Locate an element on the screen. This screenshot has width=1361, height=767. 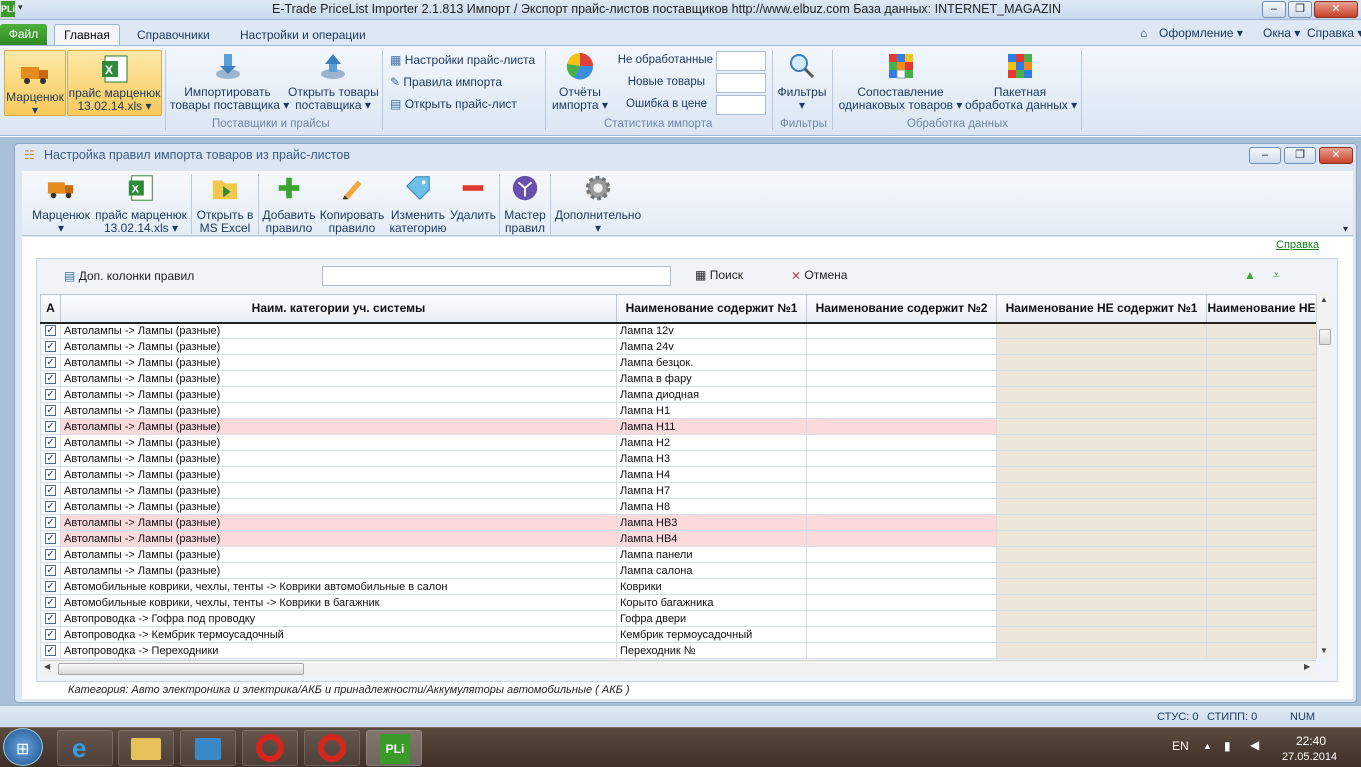
more-button: Дополнительно ▾ is located at coordinates (598, 204).